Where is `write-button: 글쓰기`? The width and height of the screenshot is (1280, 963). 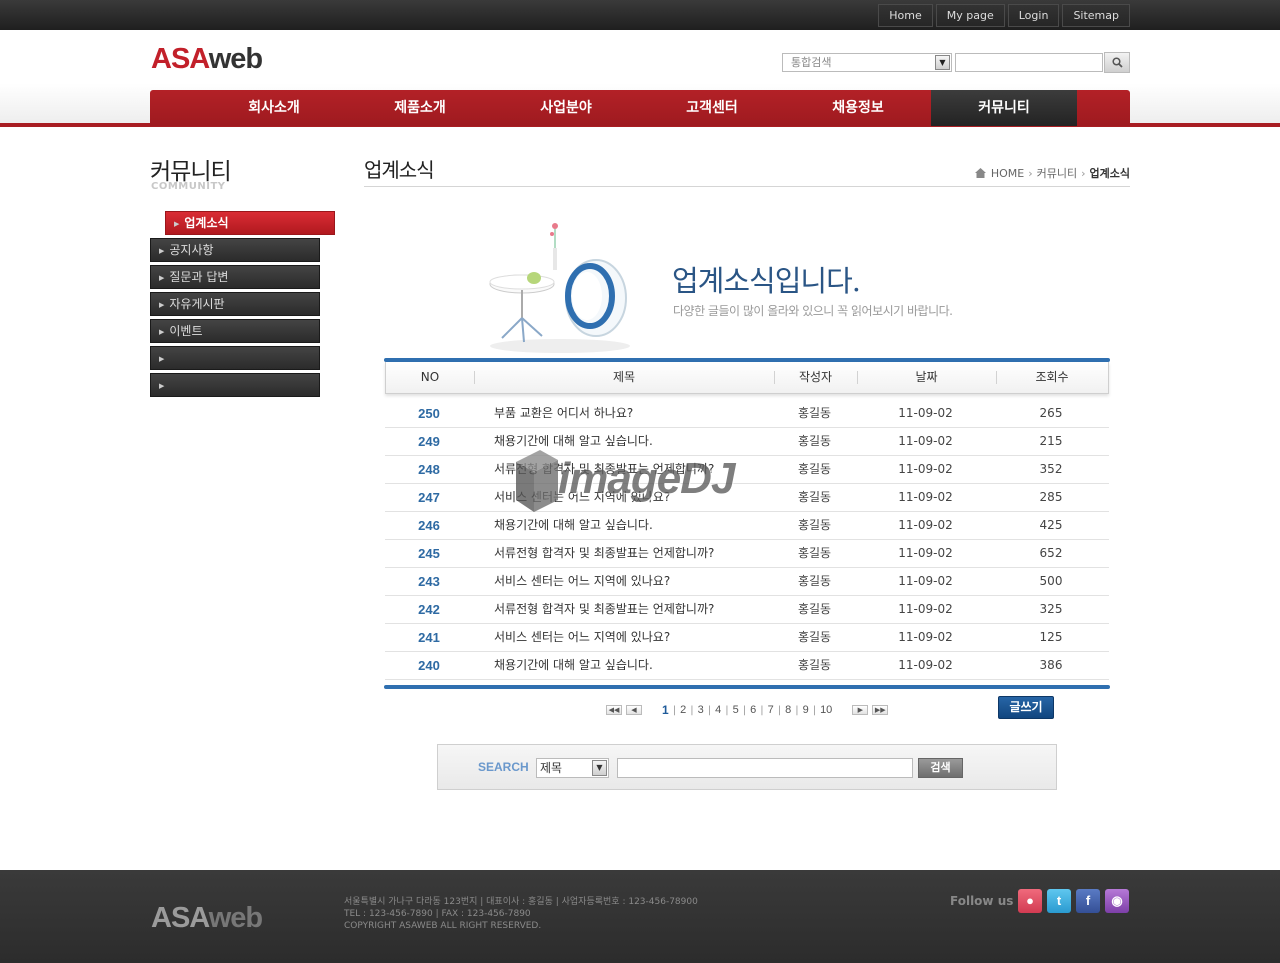
write-button: 글쓰기 is located at coordinates (1026, 707).